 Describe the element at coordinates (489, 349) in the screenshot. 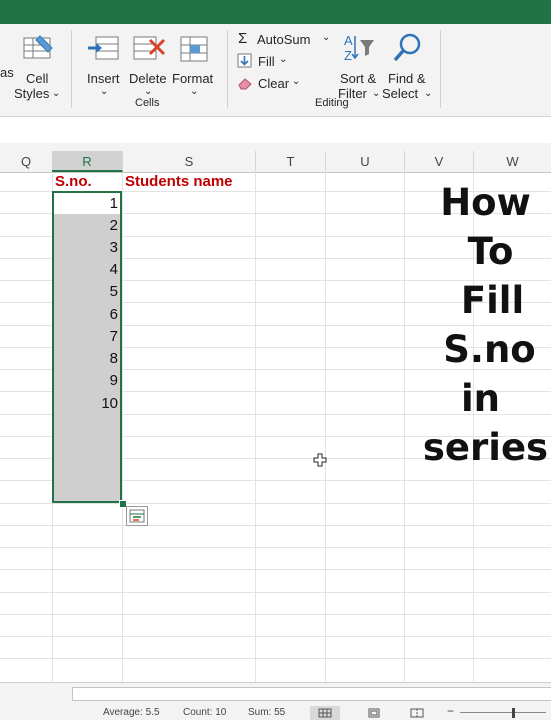

I see `overlay-line: S.no` at that location.